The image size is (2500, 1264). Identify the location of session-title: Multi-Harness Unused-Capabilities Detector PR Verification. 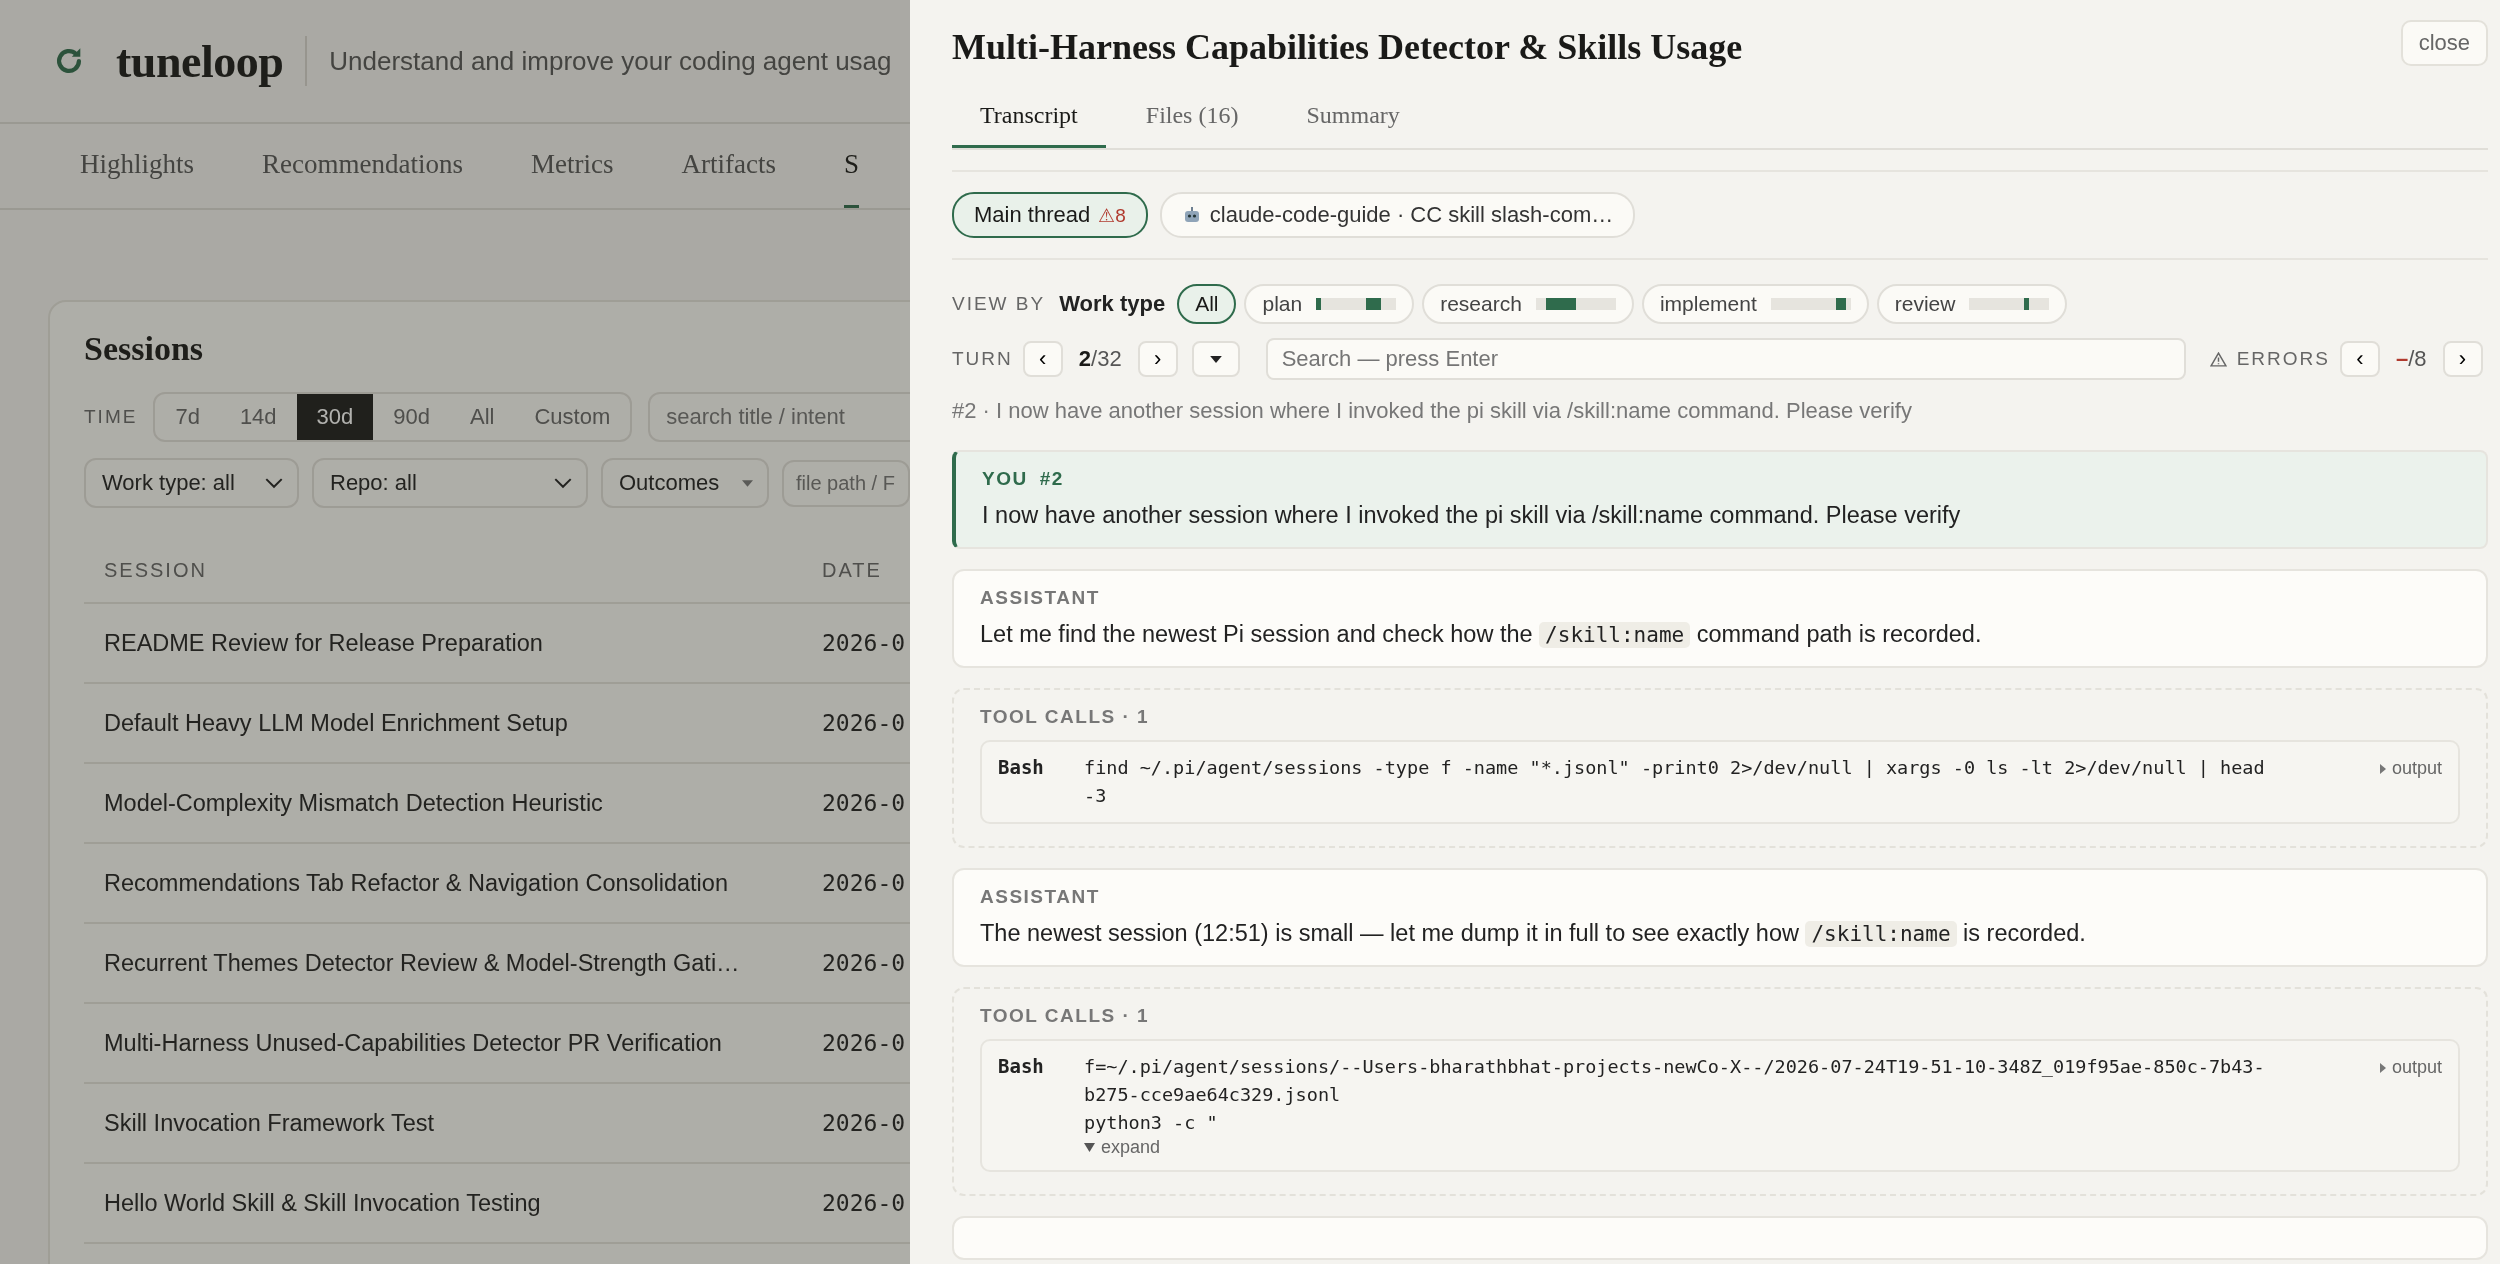
(453, 1043).